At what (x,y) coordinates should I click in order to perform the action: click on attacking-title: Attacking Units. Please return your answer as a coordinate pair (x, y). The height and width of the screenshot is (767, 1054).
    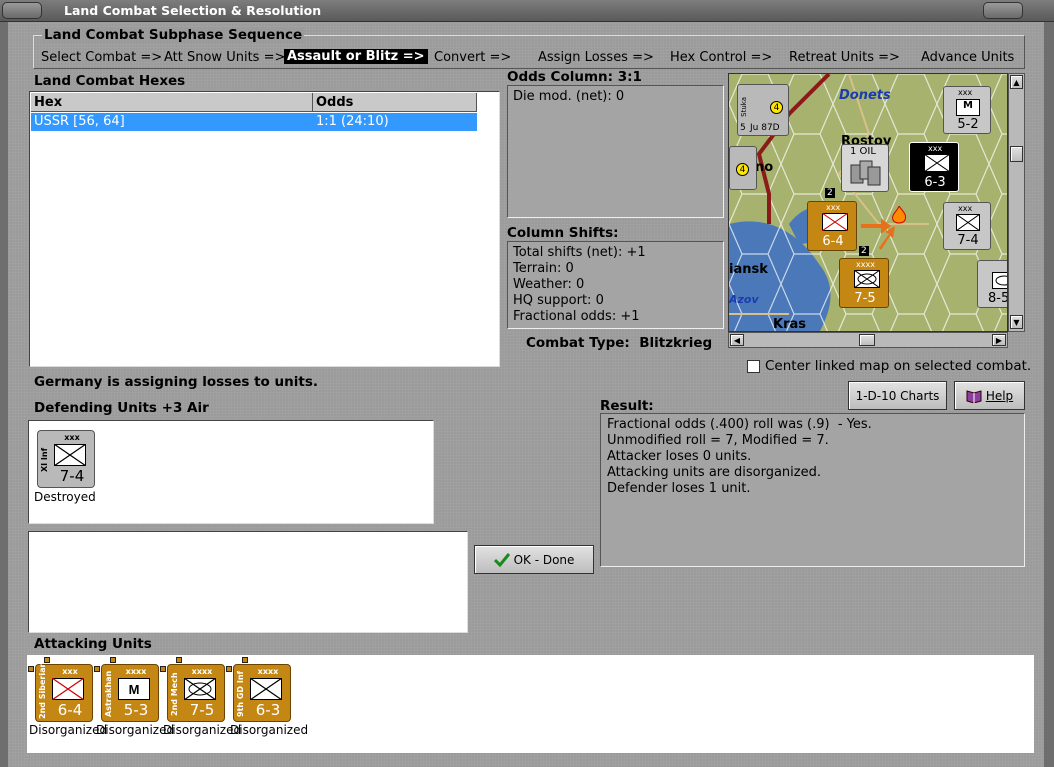
    Looking at the image, I should click on (93, 644).